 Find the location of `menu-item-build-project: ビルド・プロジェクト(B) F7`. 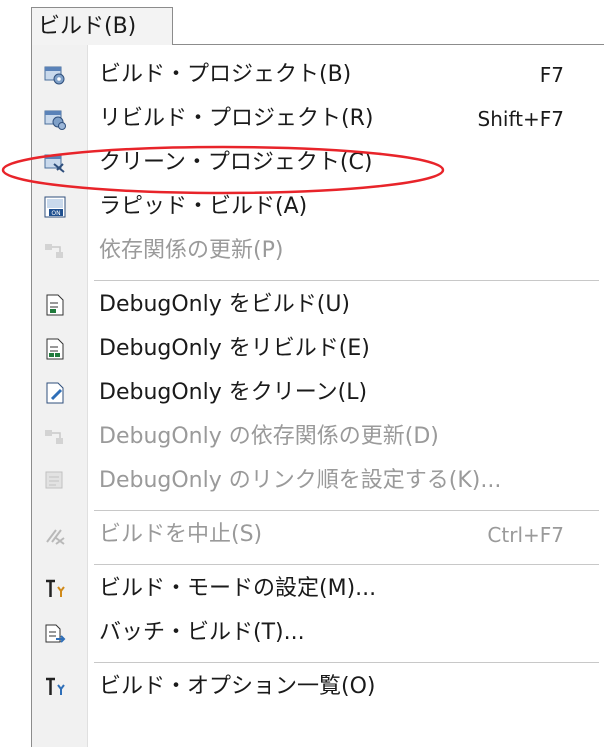

menu-item-build-project: ビルド・プロジェクト(B) F7 is located at coordinates (318, 75).